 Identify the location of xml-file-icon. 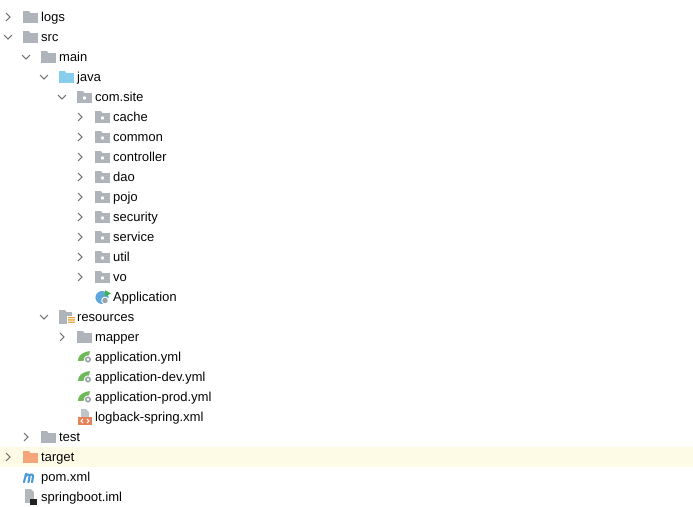
(85, 417).